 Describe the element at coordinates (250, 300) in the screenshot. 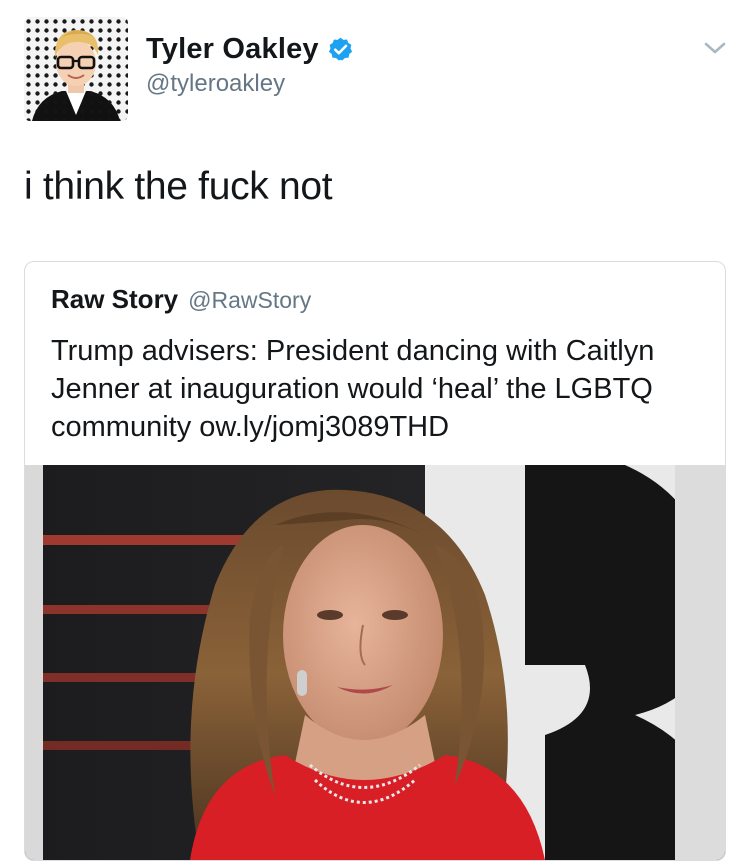

I see `quoted-author-handle: @RawStory` at that location.